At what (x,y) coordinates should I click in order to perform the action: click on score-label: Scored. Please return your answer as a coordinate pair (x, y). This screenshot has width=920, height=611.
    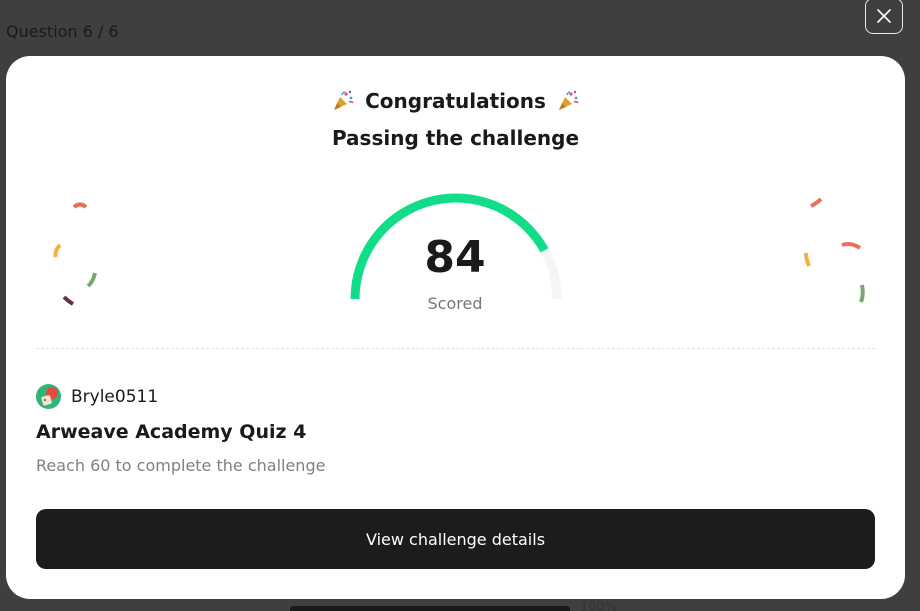
    Looking at the image, I should click on (455, 303).